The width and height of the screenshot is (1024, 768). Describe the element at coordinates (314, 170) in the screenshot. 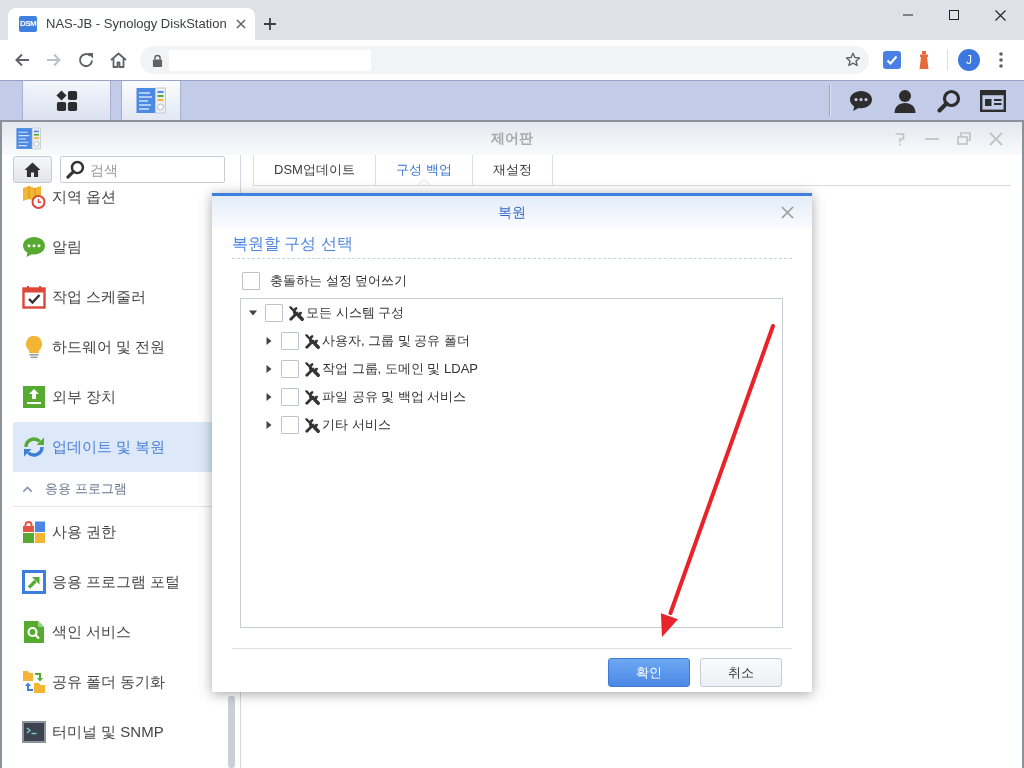

I see `tab: DSM업데이트` at that location.